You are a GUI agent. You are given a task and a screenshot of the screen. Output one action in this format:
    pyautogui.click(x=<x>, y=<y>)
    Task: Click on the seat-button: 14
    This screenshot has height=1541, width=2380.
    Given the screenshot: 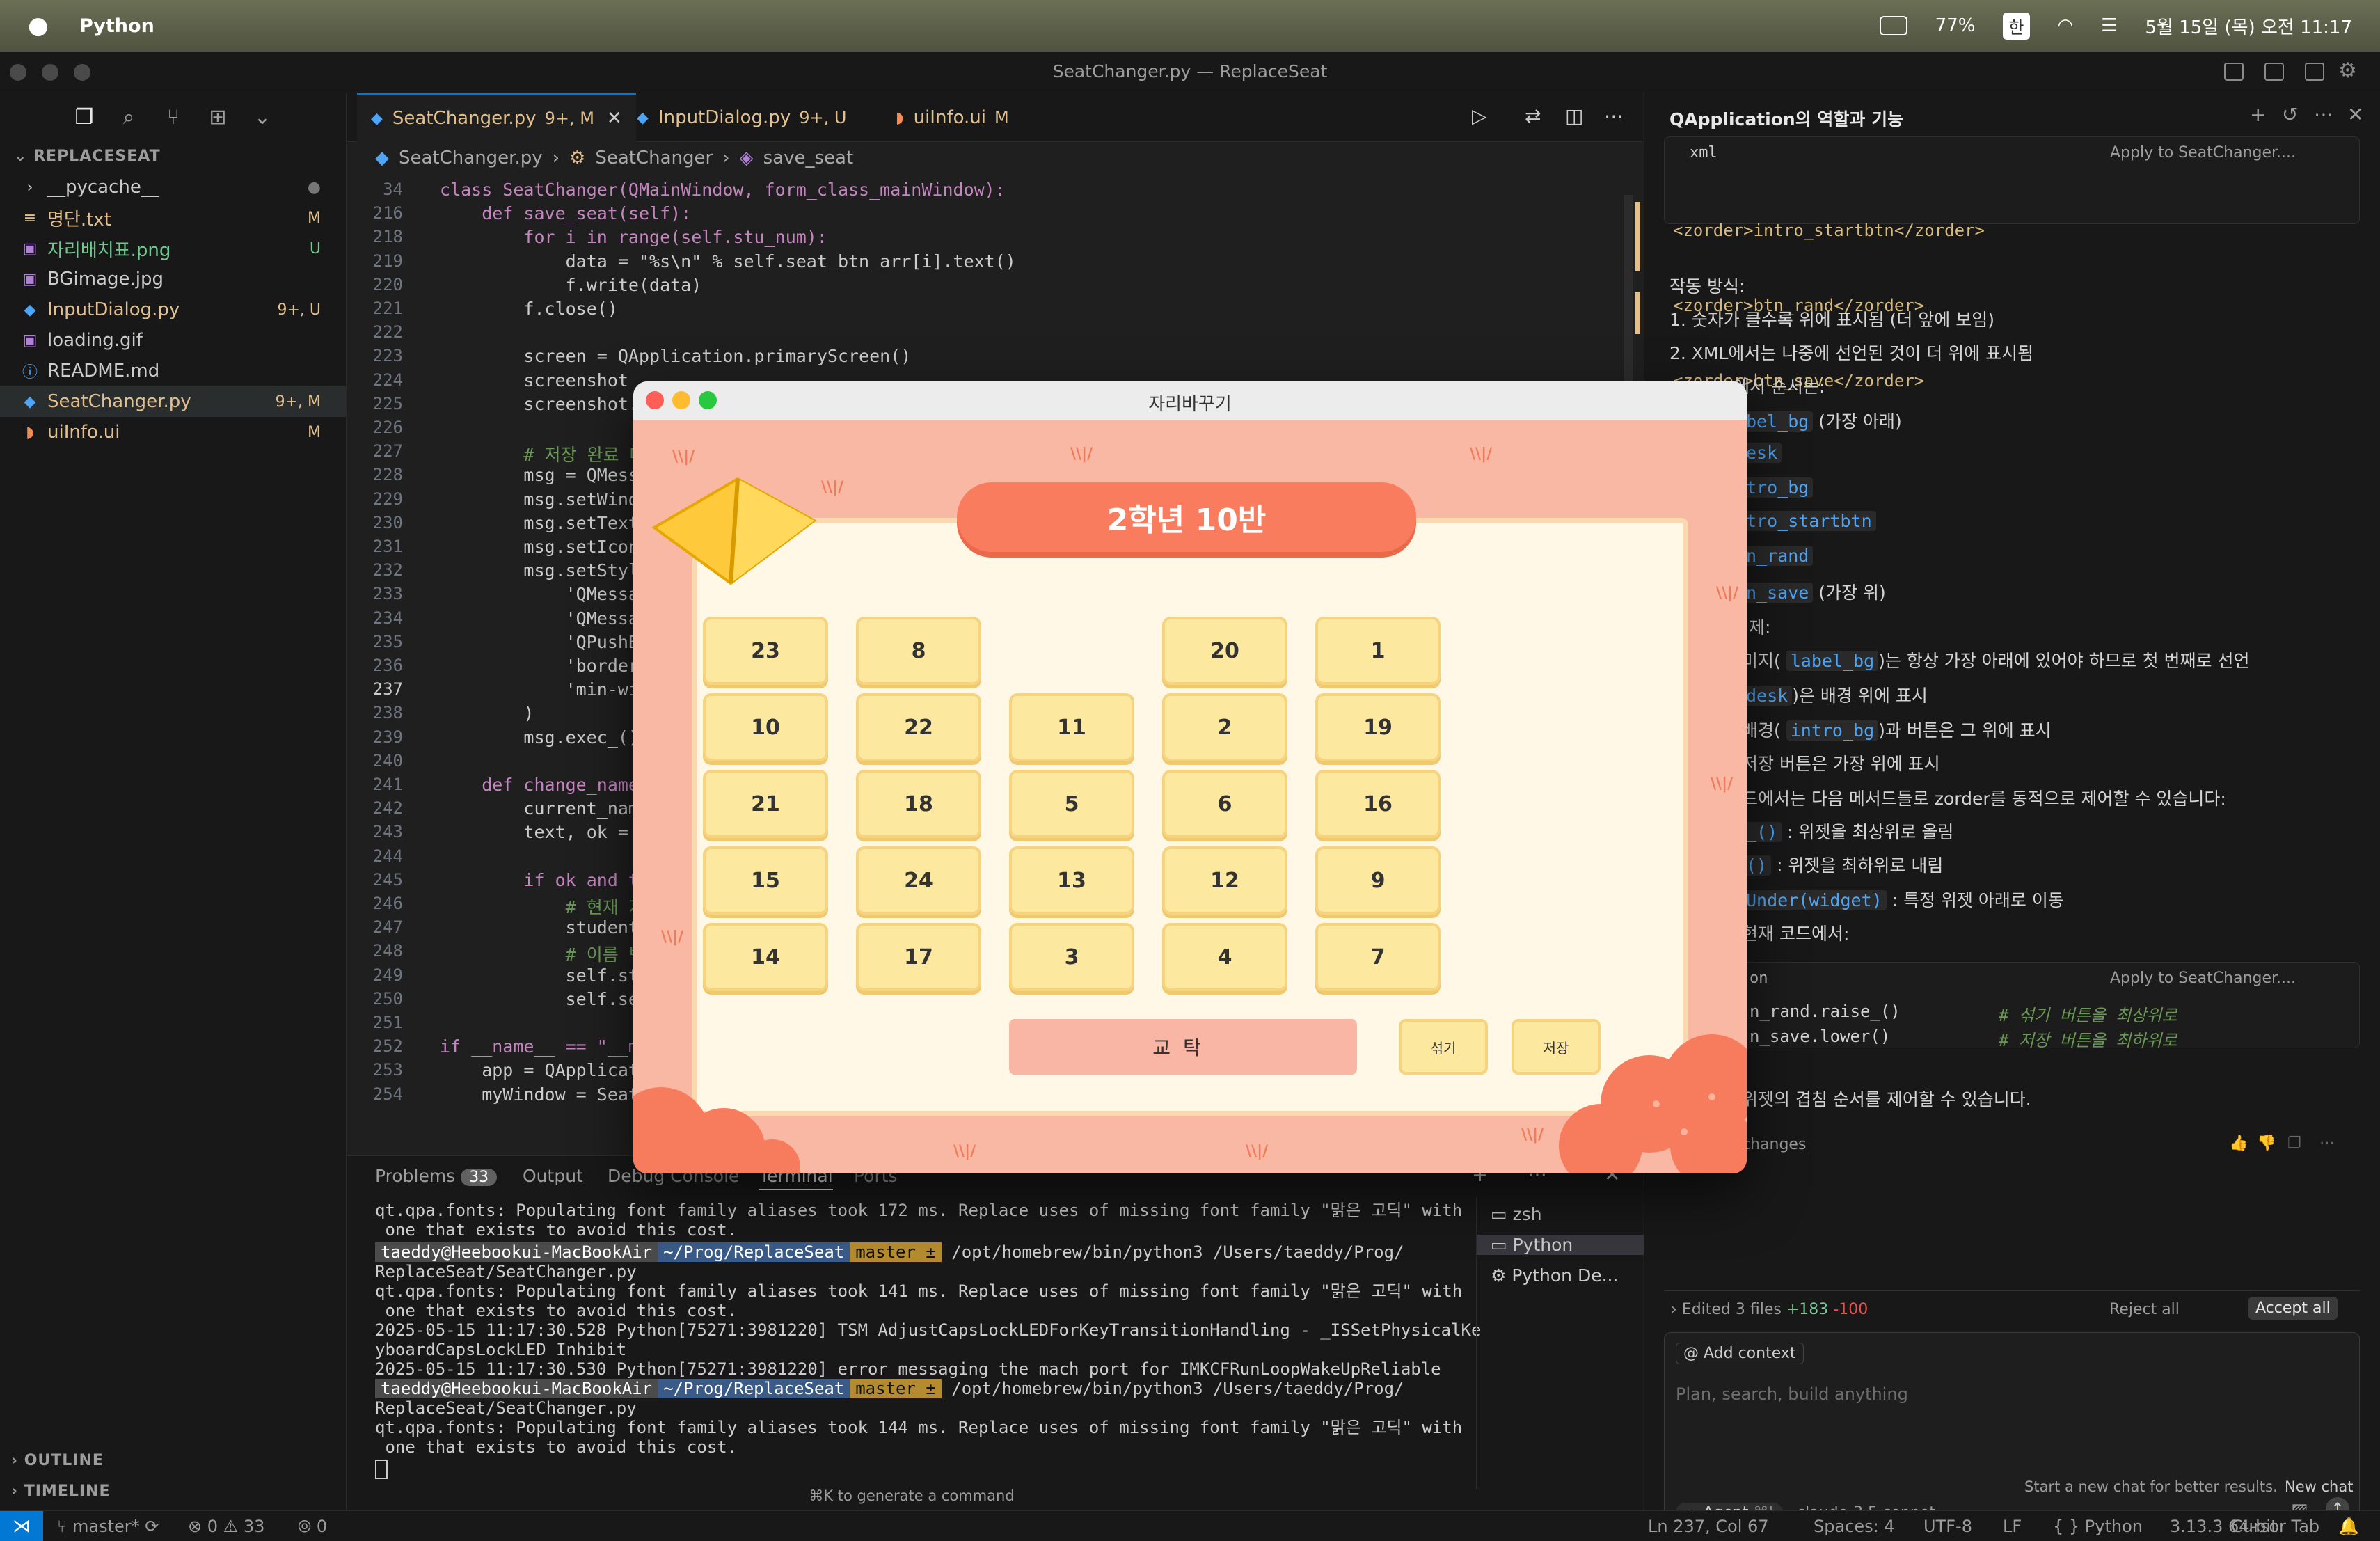 What is the action you would take?
    pyautogui.click(x=765, y=957)
    